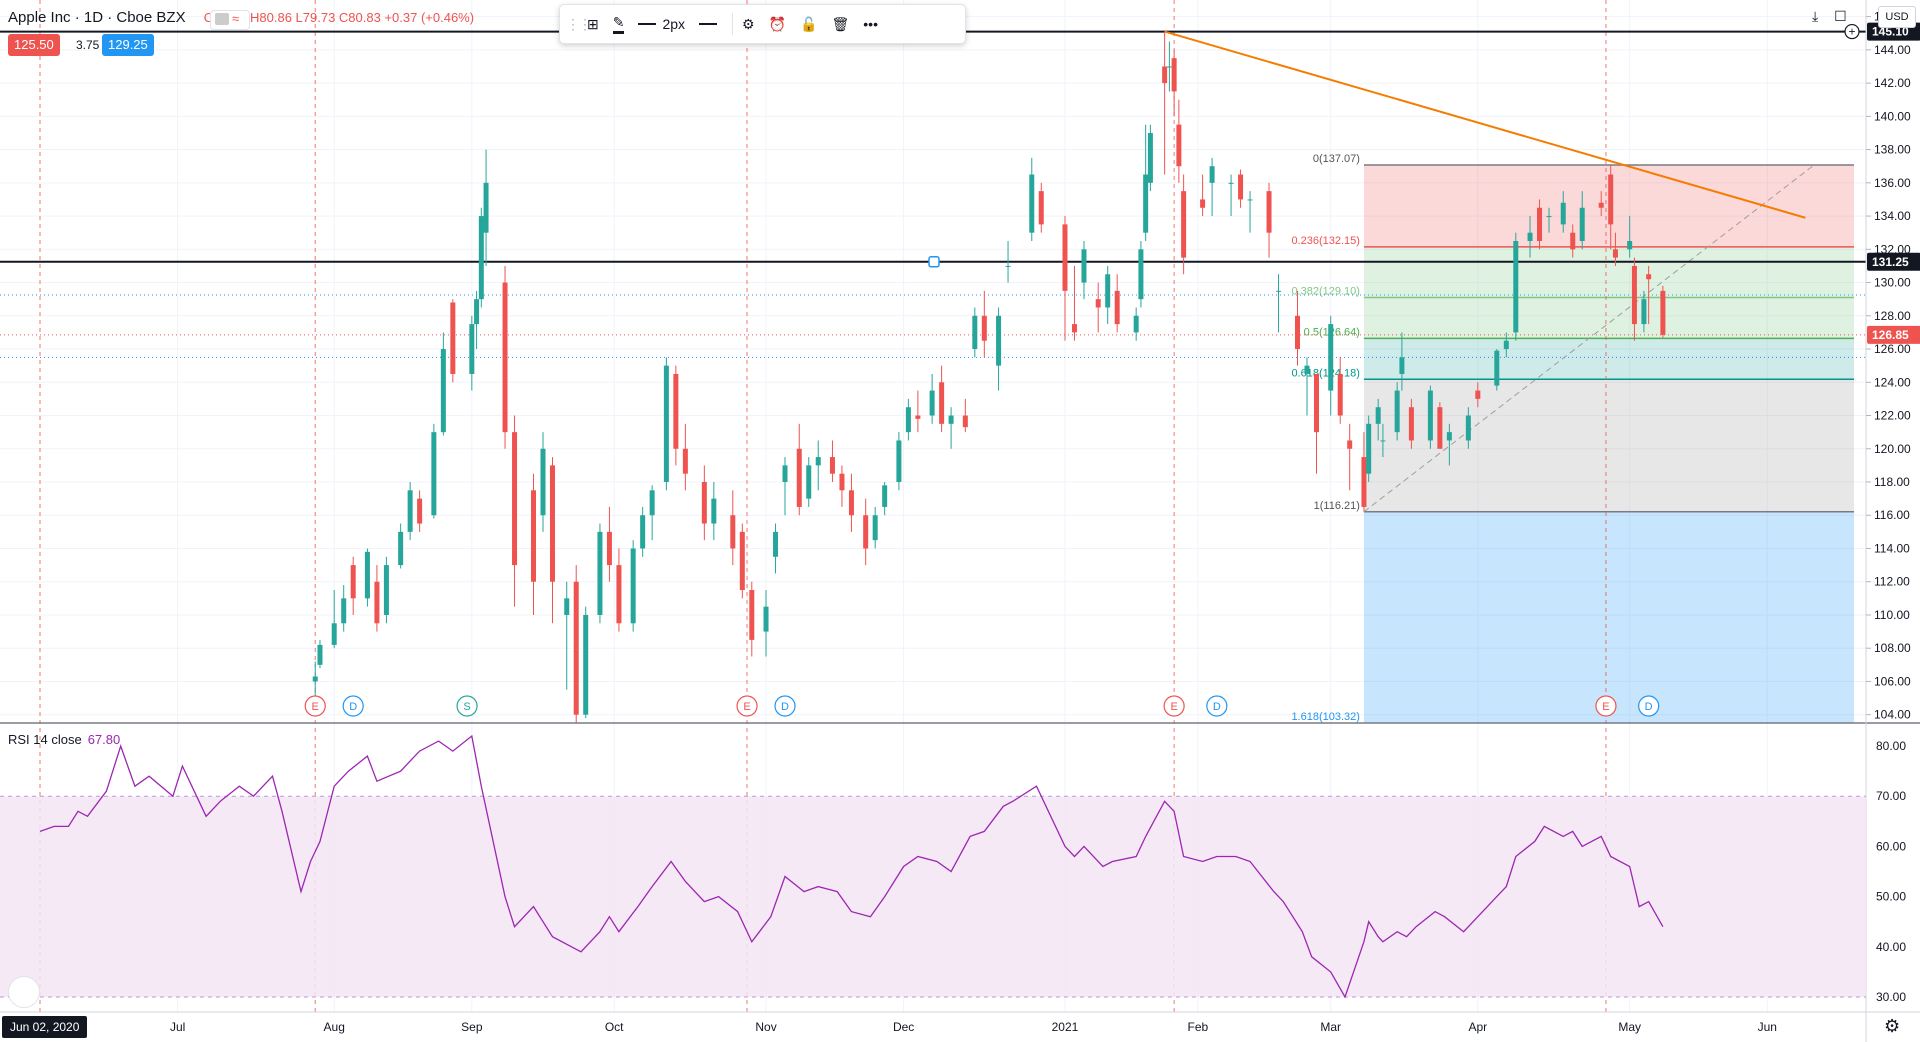  What do you see at coordinates (1892, 582) in the screenshot?
I see `price-axis-label: 112.00` at bounding box center [1892, 582].